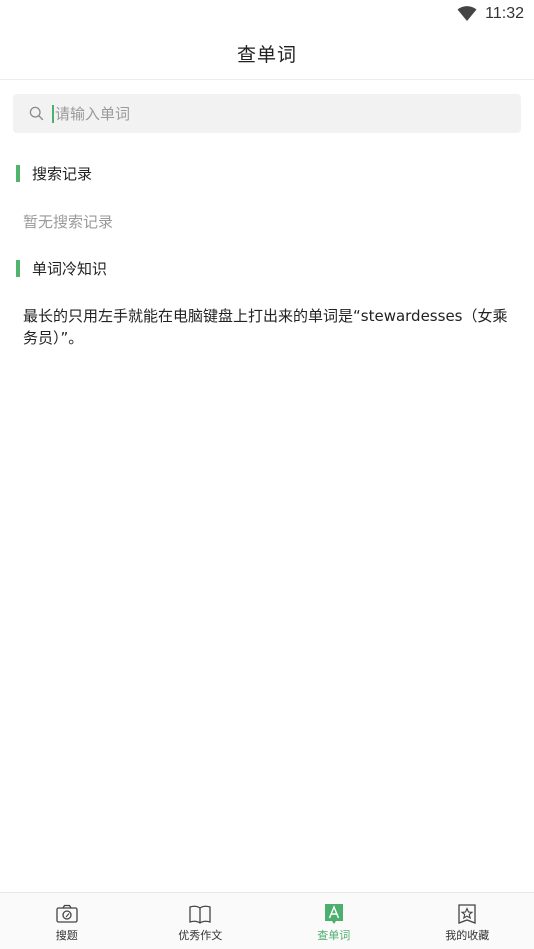 This screenshot has height=949, width=534. I want to click on history-empty-text: 暂无搜索记录, so click(68, 222).